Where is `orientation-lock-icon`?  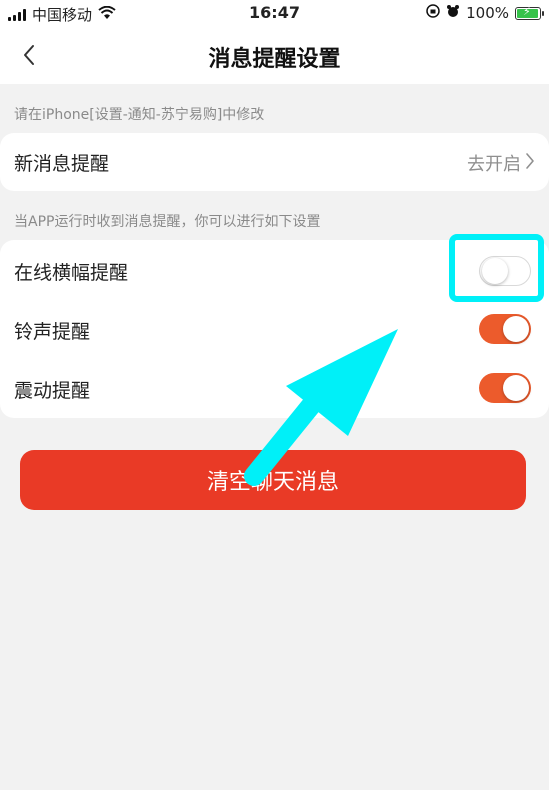
orientation-lock-icon is located at coordinates (433, 13).